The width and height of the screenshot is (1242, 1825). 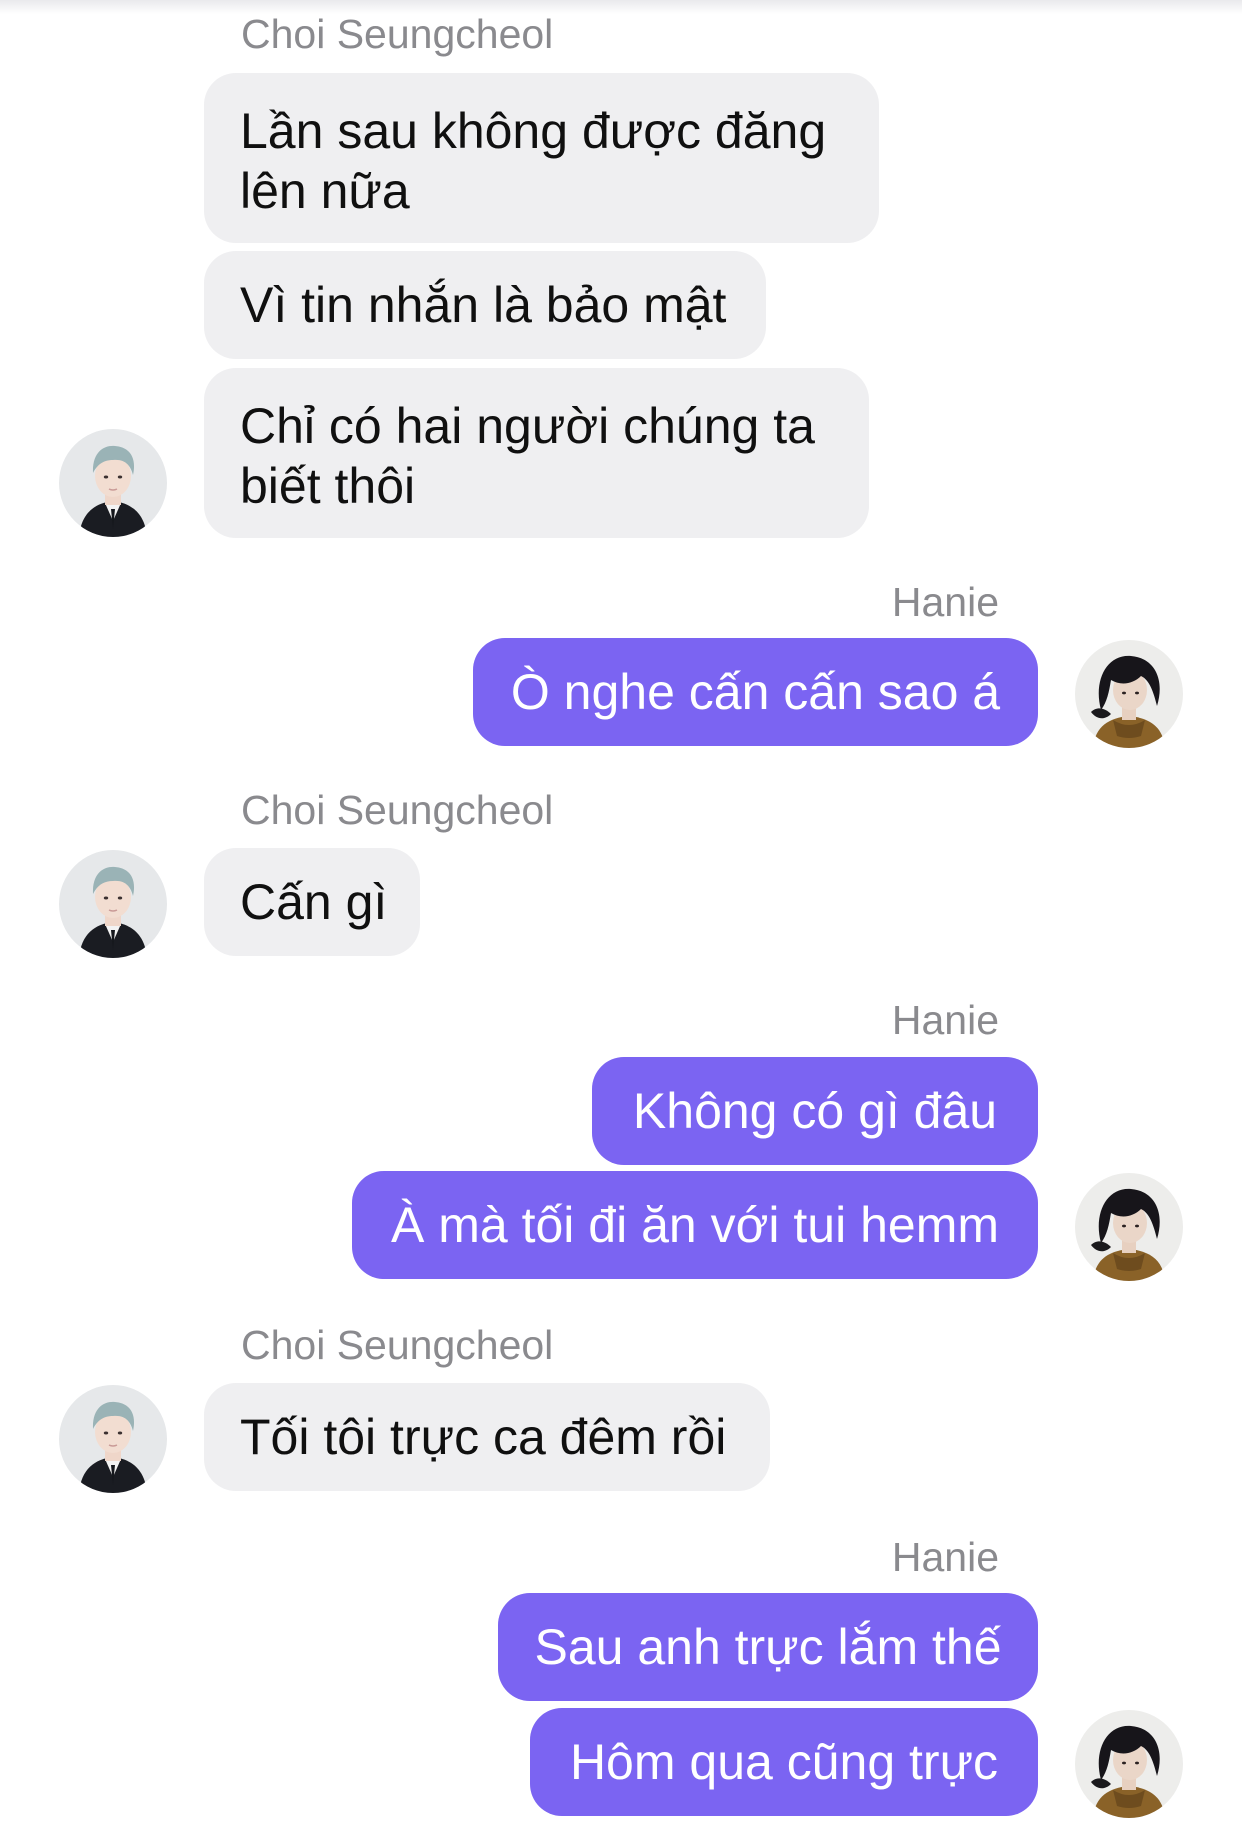 What do you see at coordinates (815, 1111) in the screenshot?
I see `message-bubble-outgoing: Không có gì đâu` at bounding box center [815, 1111].